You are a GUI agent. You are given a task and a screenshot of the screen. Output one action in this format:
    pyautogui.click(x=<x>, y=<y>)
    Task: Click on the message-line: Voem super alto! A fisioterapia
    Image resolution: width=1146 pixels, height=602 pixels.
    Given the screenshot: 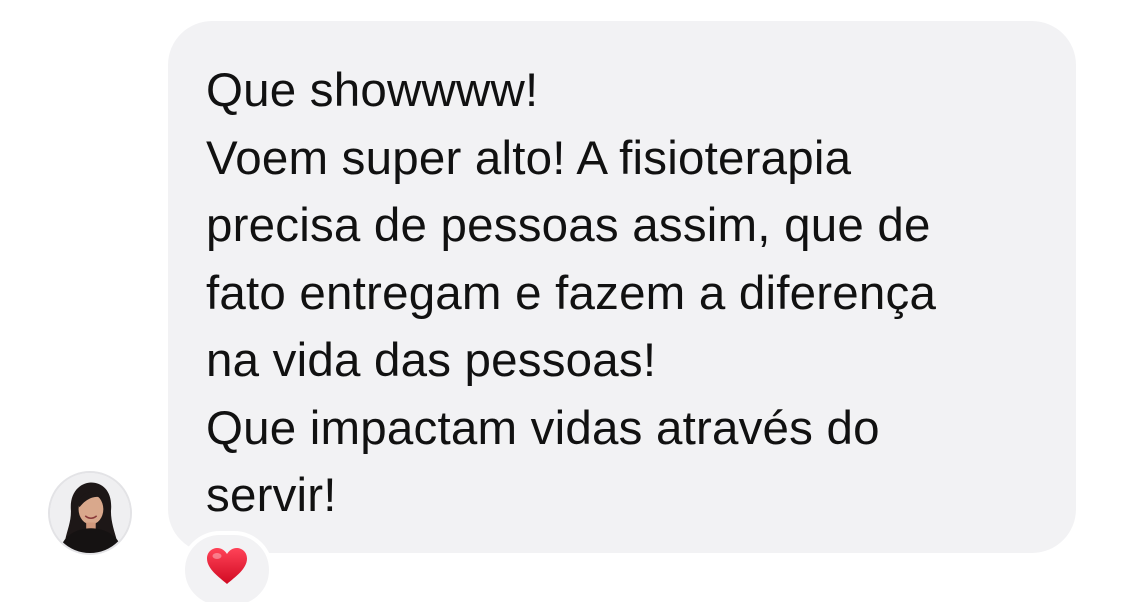 What is the action you would take?
    pyautogui.click(x=529, y=158)
    